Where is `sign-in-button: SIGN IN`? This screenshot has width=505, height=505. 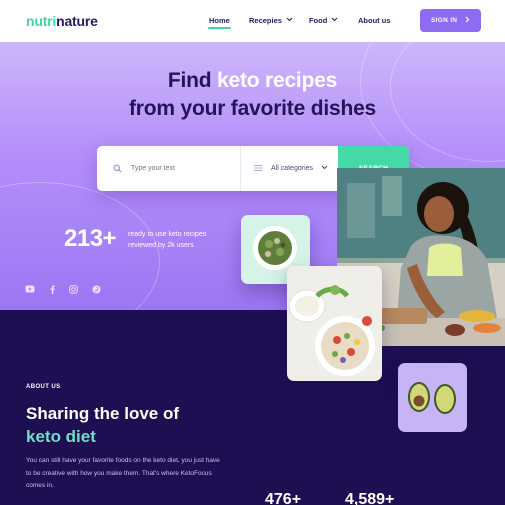 sign-in-button: SIGN IN is located at coordinates (450, 20).